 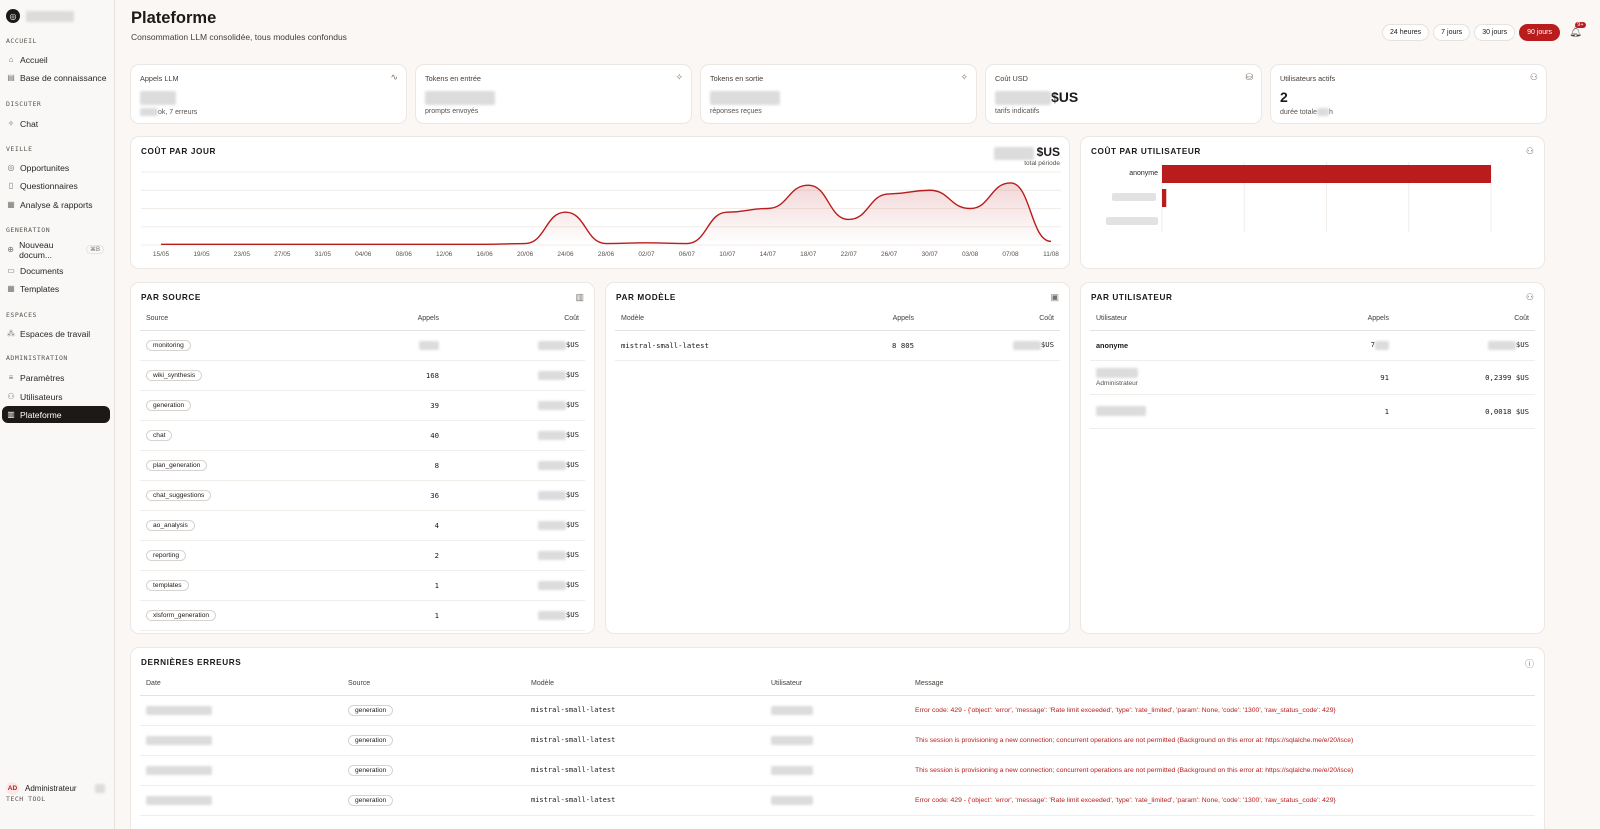 What do you see at coordinates (11, 377) in the screenshot?
I see `sliders-icon: ≡` at bounding box center [11, 377].